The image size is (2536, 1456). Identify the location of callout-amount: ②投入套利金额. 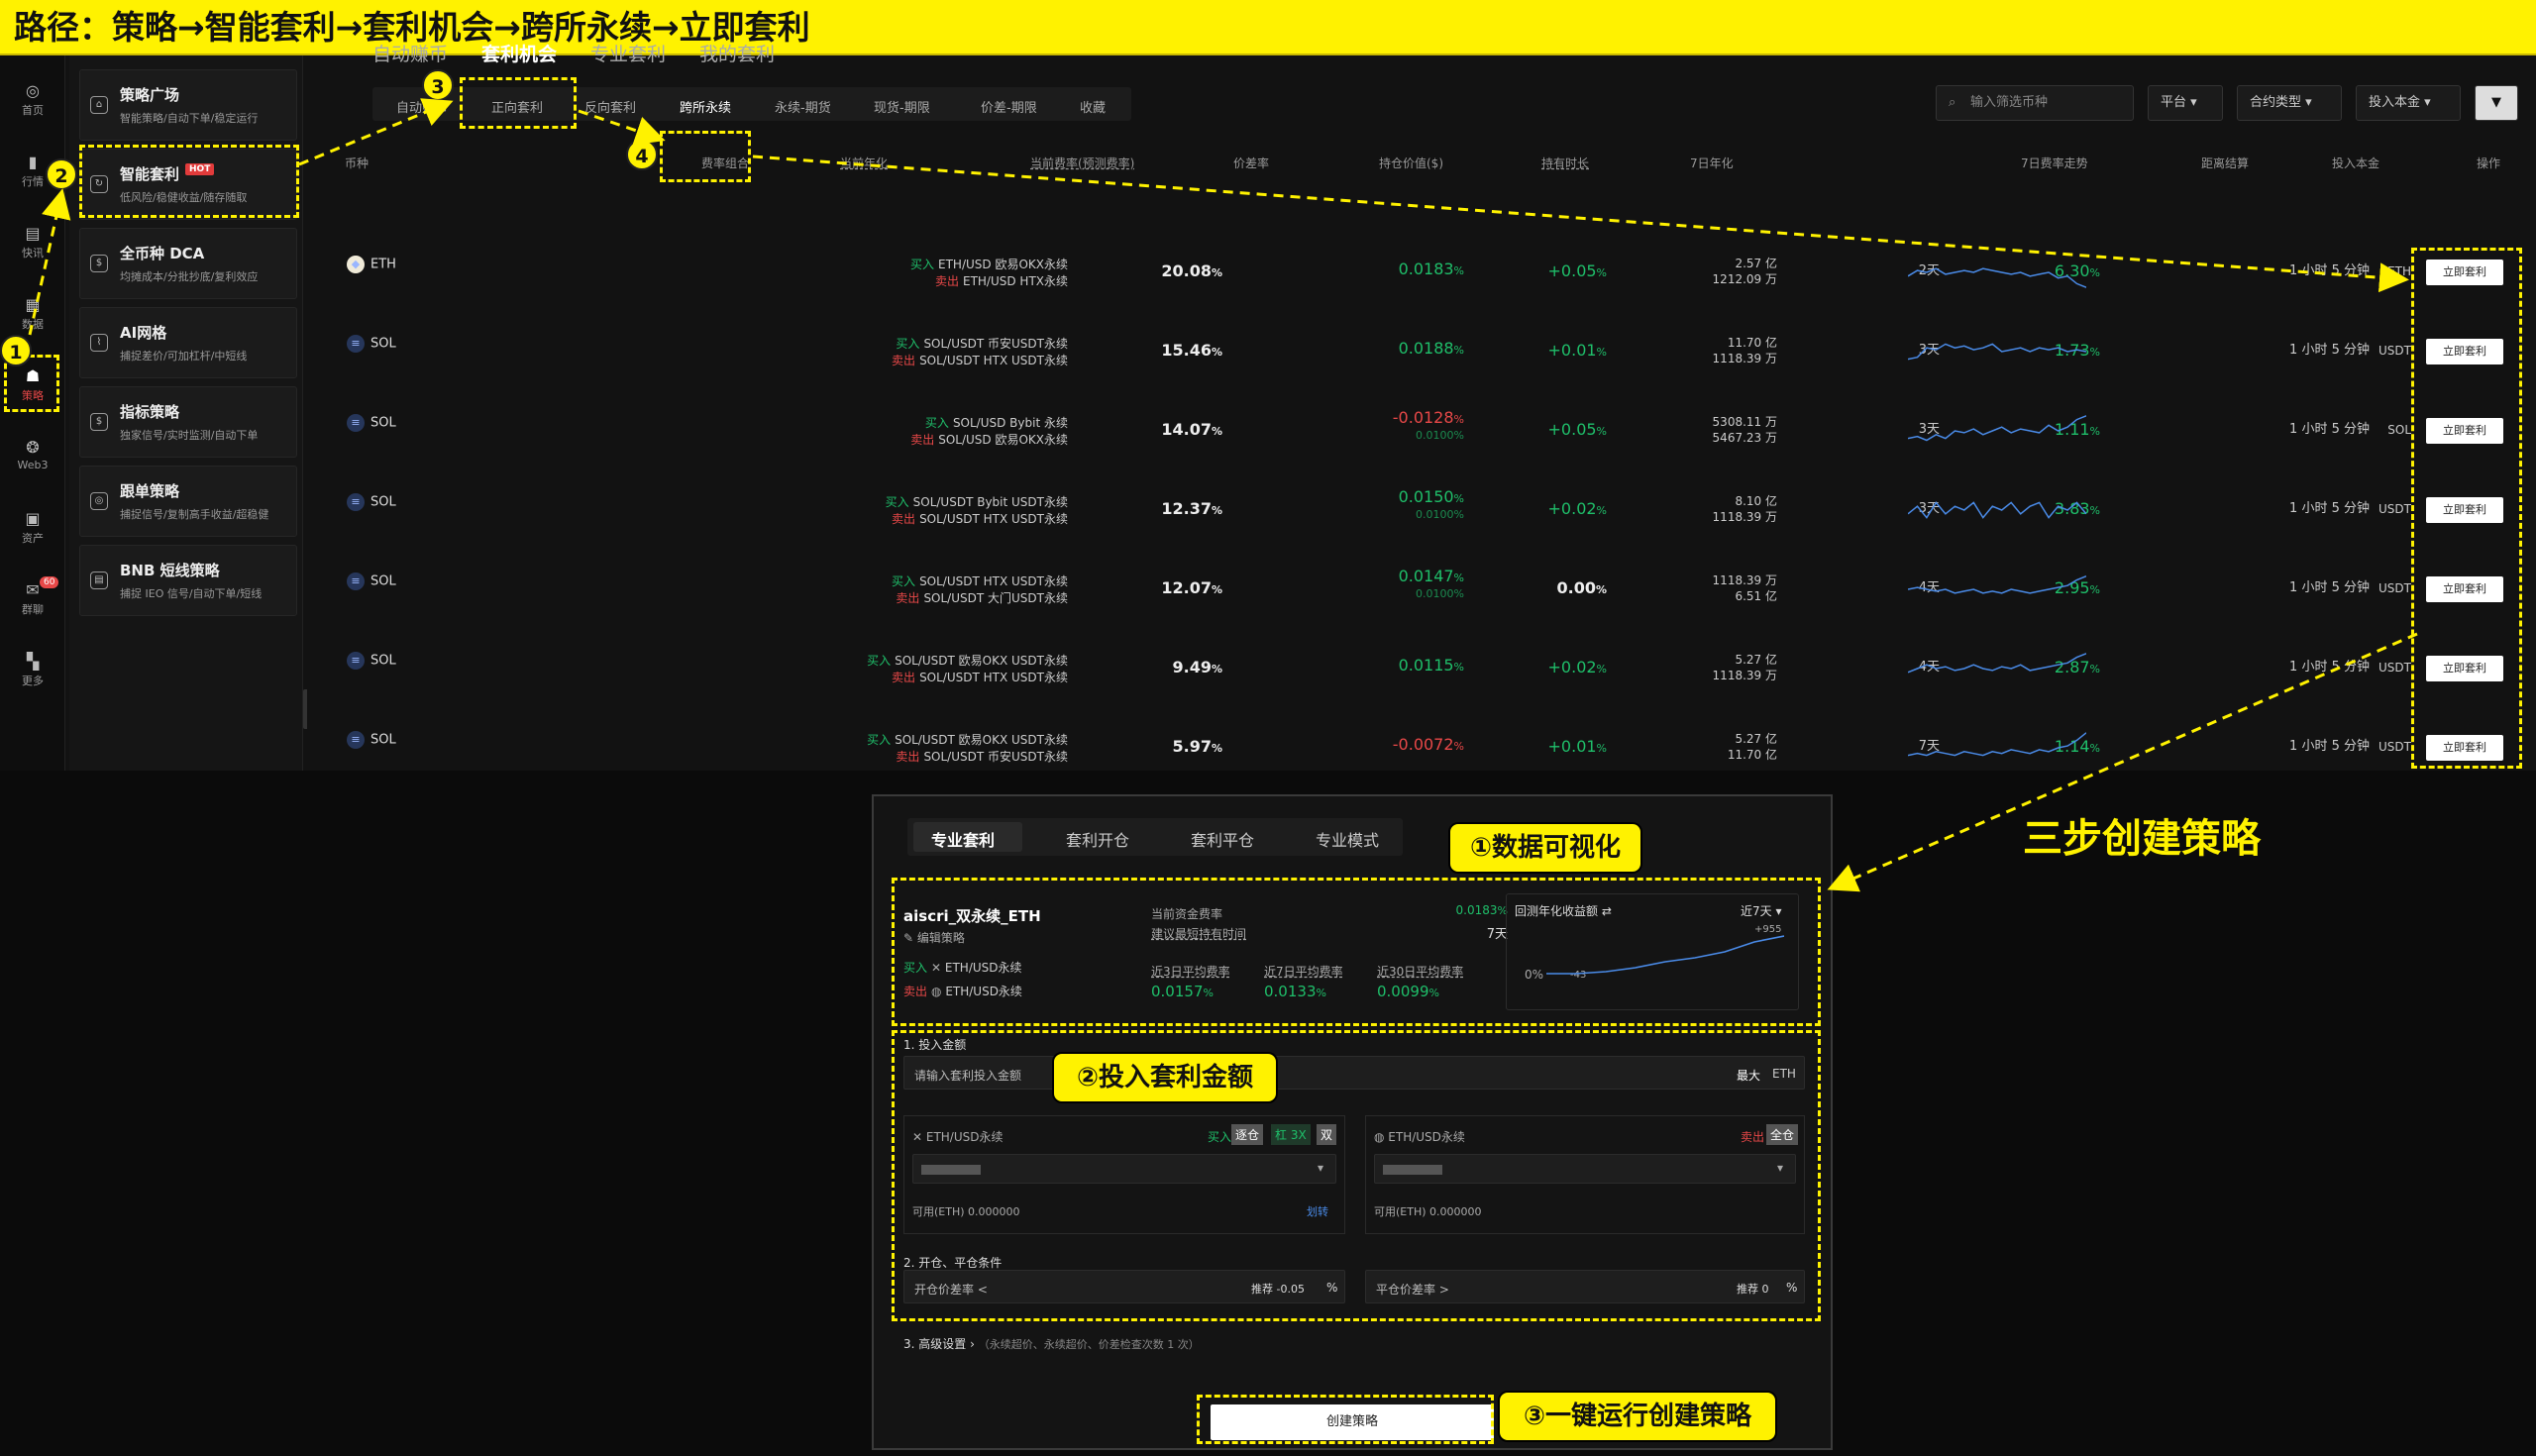
(1165, 1077).